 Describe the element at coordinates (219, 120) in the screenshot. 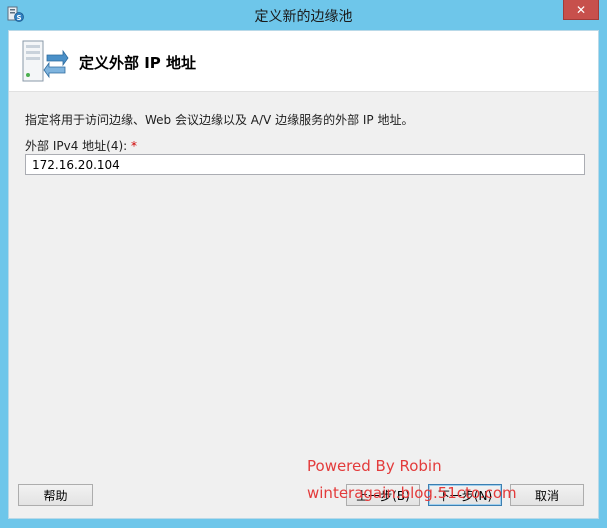

I see `instruction-text: 指定将用于访问边缘、Web 会议边缘以及 A/V 边缘服务的外部 IP 地址。` at that location.